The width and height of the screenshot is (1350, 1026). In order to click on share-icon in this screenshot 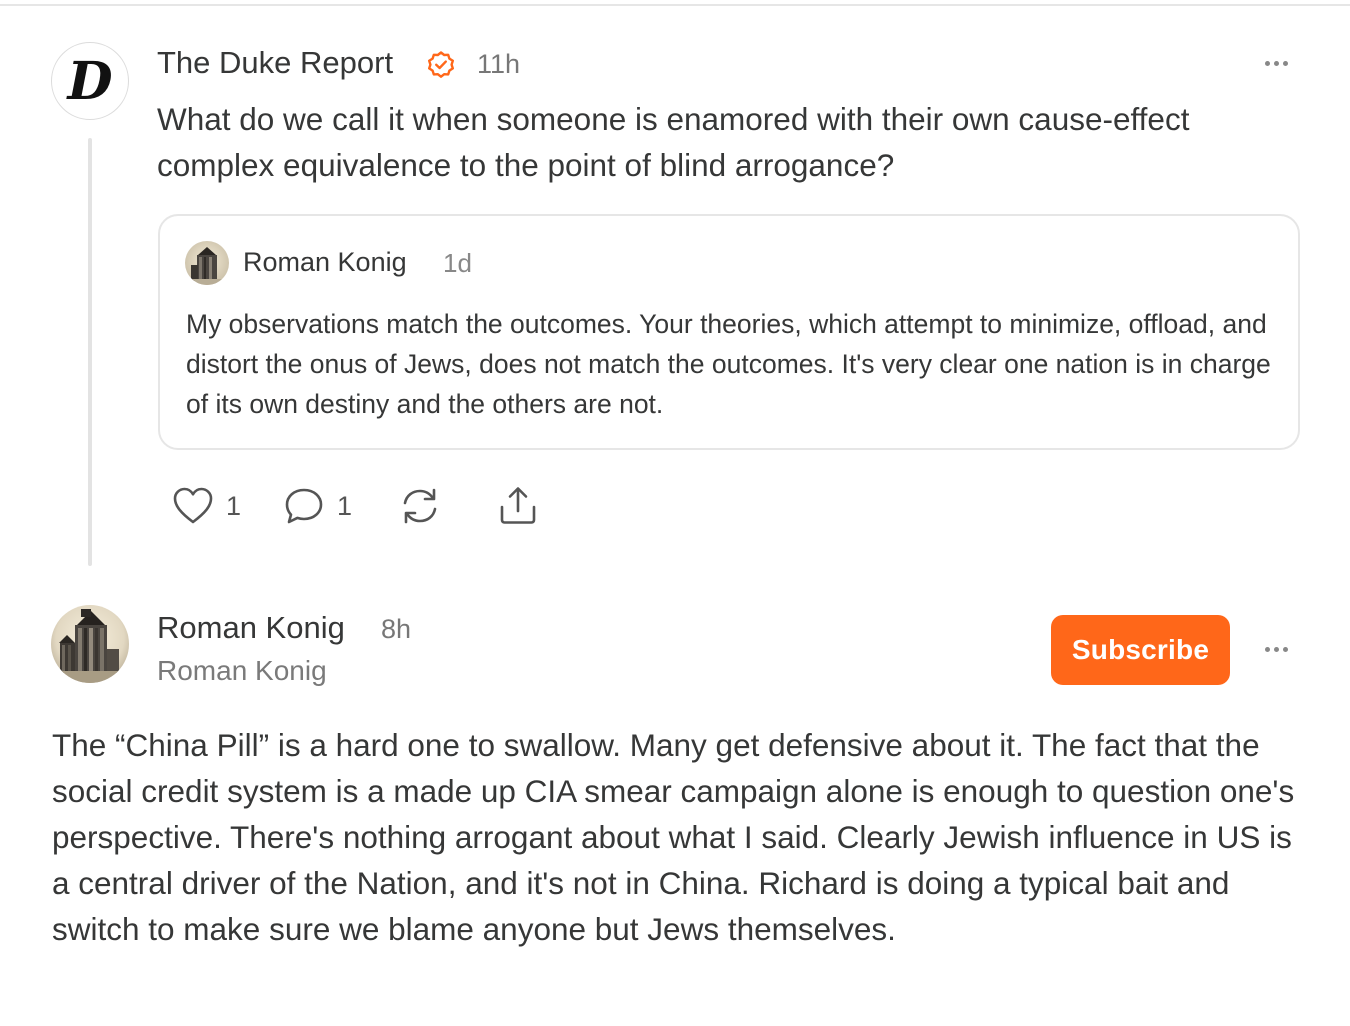, I will do `click(518, 505)`.